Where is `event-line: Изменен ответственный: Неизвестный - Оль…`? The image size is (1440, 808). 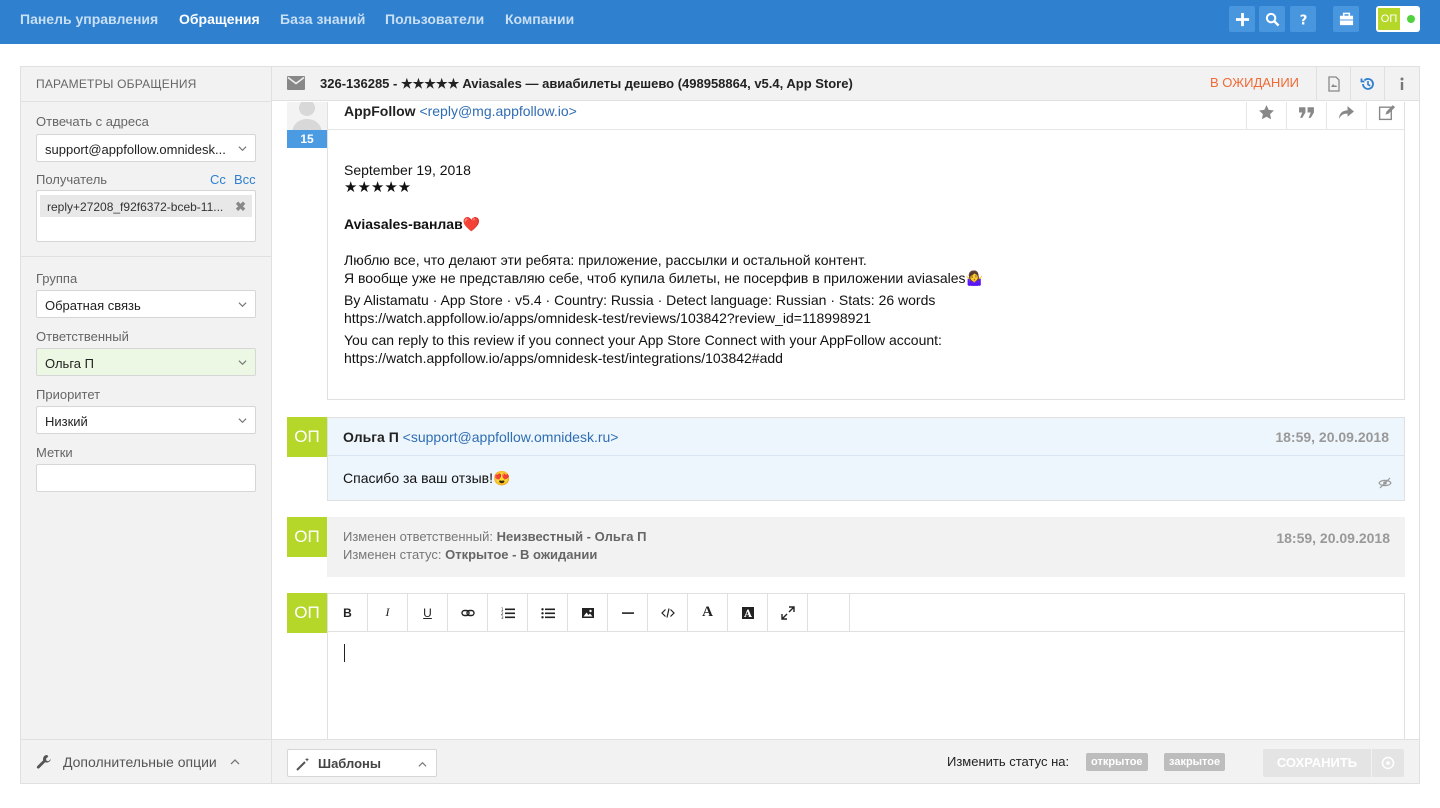 event-line: Изменен ответственный: Неизвестный - Оль… is located at coordinates (494, 536).